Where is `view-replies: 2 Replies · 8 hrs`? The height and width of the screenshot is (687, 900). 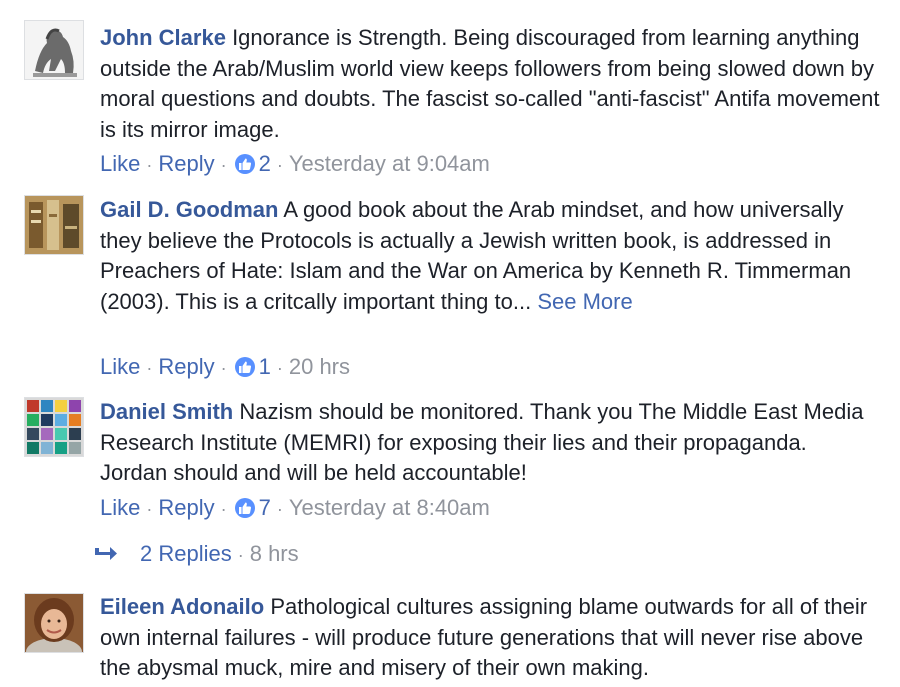
view-replies: 2 Replies · 8 hrs is located at coordinates (195, 555).